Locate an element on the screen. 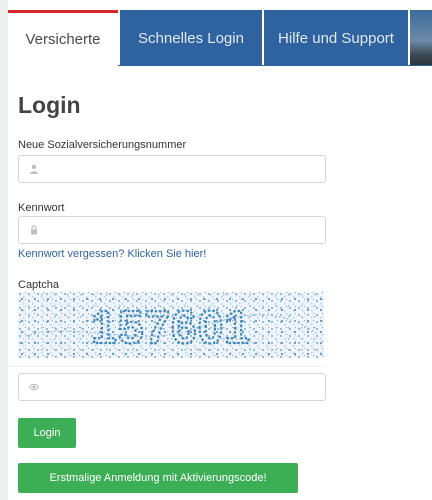  tab-hilfe-und-support: Hilfe und Support is located at coordinates (336, 38).